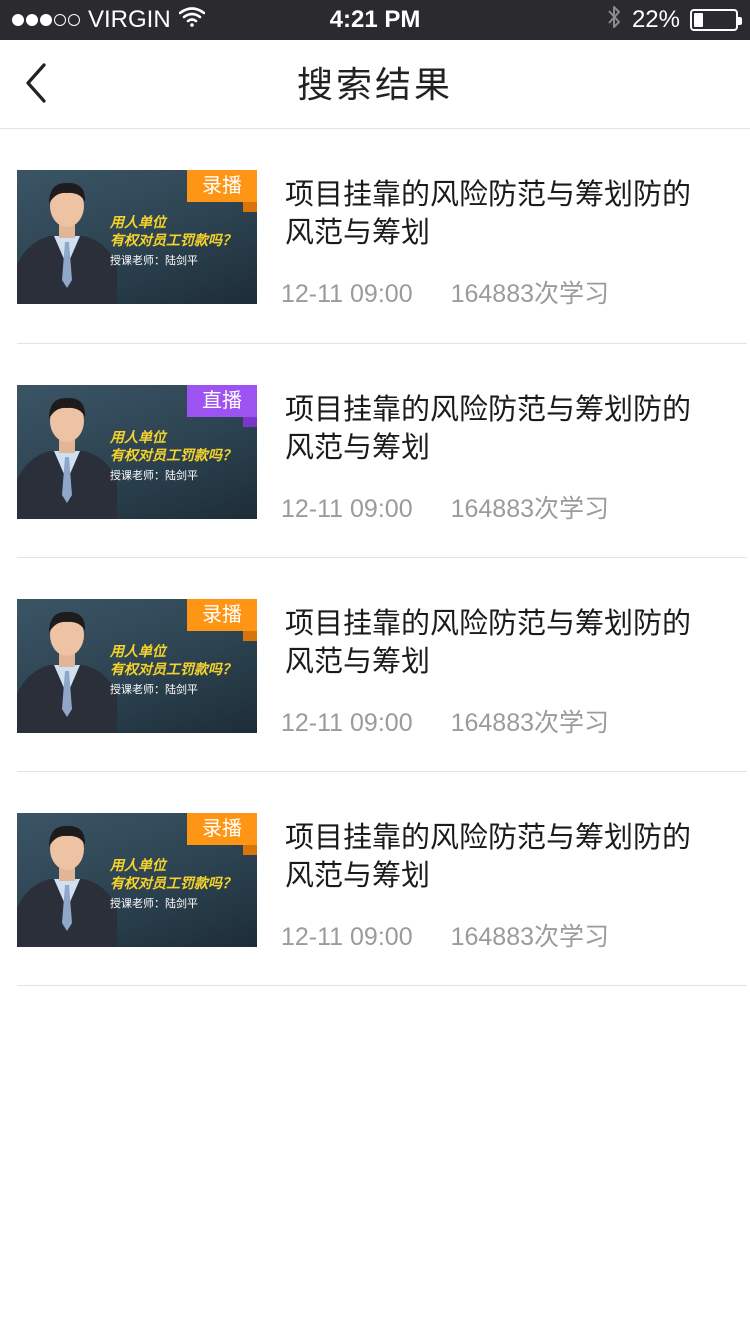  I want to click on course-type-badge: 直播, so click(222, 406).